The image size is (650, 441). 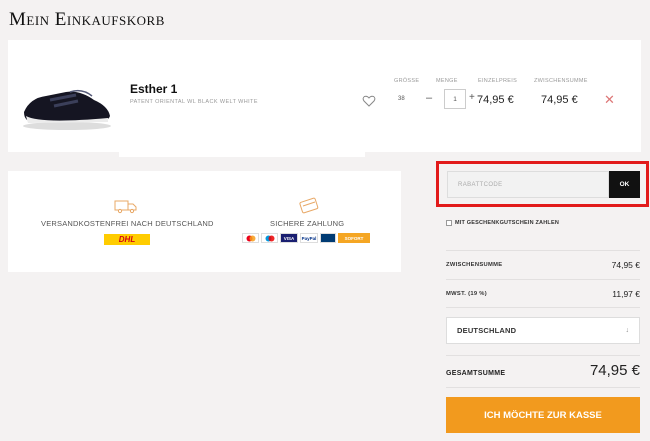 I want to click on credit-card-icon, so click(x=309, y=205).